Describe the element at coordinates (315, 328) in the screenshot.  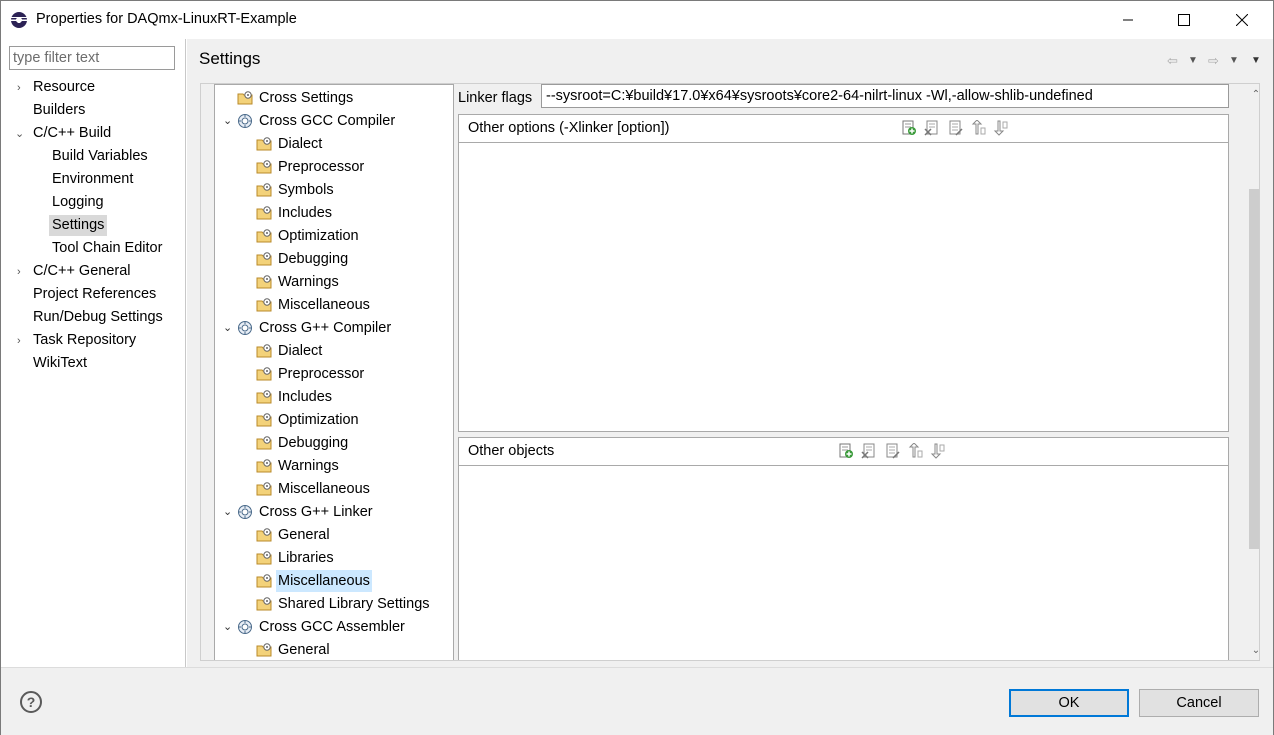
I see `tree-item: Cross G++ Compiler` at that location.